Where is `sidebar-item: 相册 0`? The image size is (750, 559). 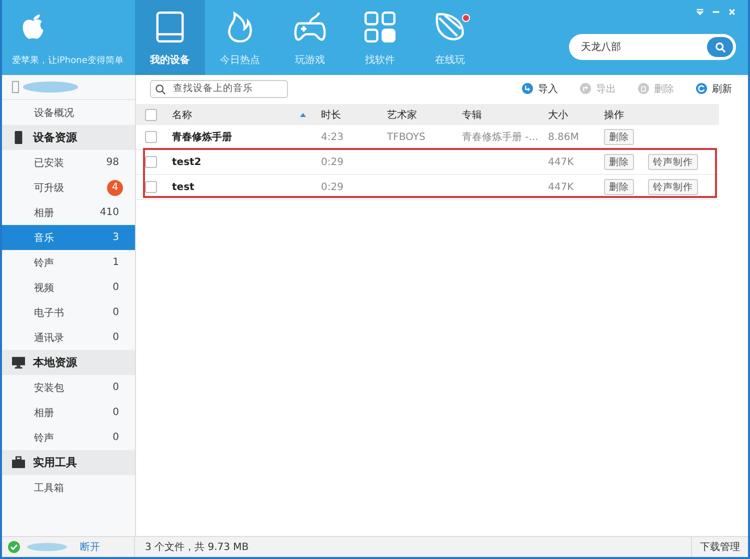
sidebar-item: 相册 0 is located at coordinates (68, 412).